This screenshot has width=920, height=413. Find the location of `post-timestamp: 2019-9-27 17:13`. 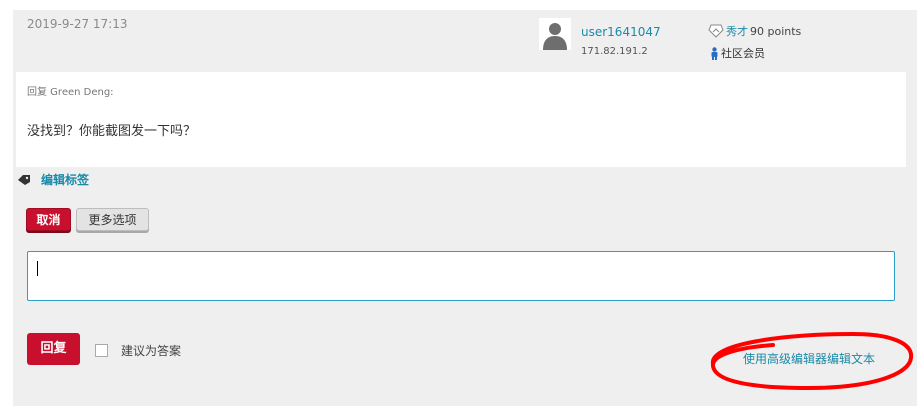

post-timestamp: 2019-9-27 17:13 is located at coordinates (77, 24).